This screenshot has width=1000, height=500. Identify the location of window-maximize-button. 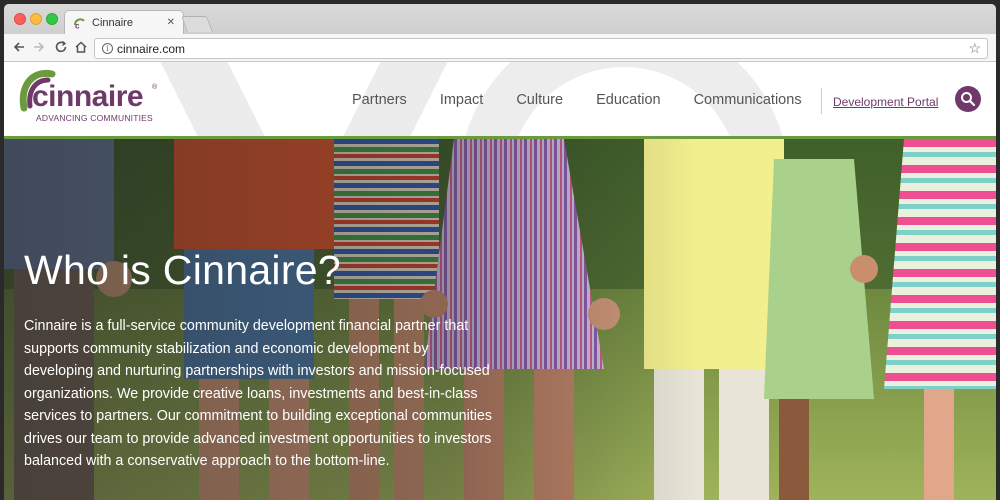
(52, 19).